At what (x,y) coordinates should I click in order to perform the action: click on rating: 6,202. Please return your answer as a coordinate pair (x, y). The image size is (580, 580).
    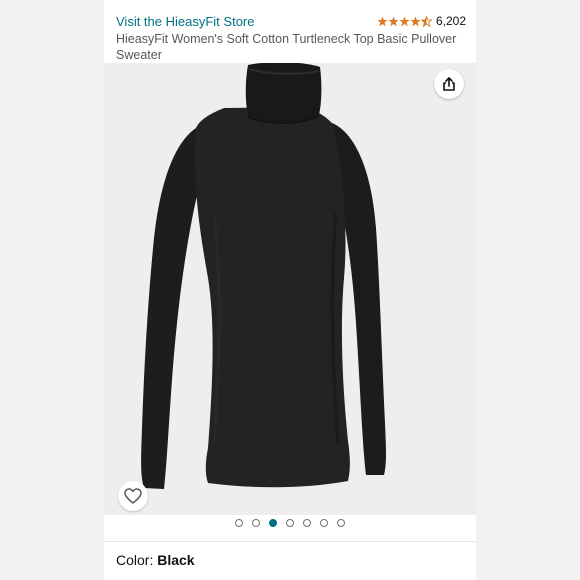
    Looking at the image, I should click on (421, 21).